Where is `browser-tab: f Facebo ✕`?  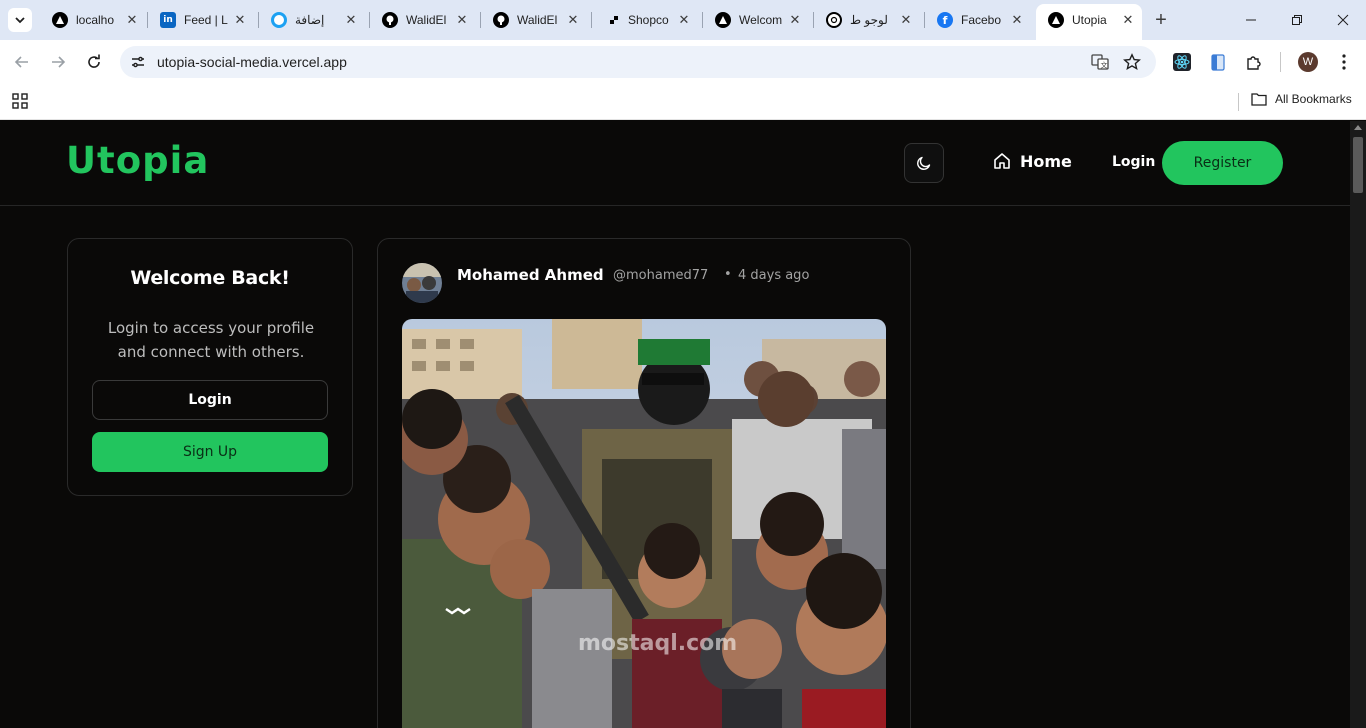
browser-tab: f Facebo ✕ is located at coordinates (978, 20).